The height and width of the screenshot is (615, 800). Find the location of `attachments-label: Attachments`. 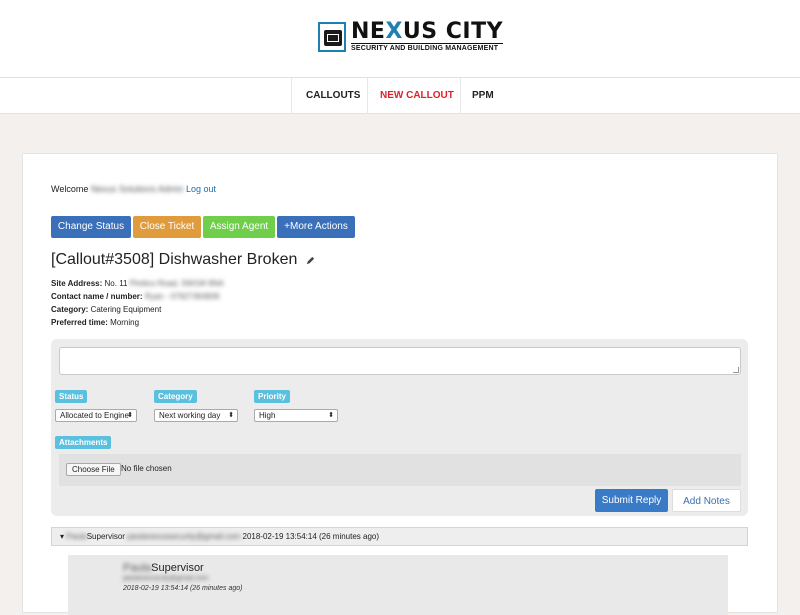

attachments-label: Attachments is located at coordinates (83, 442).